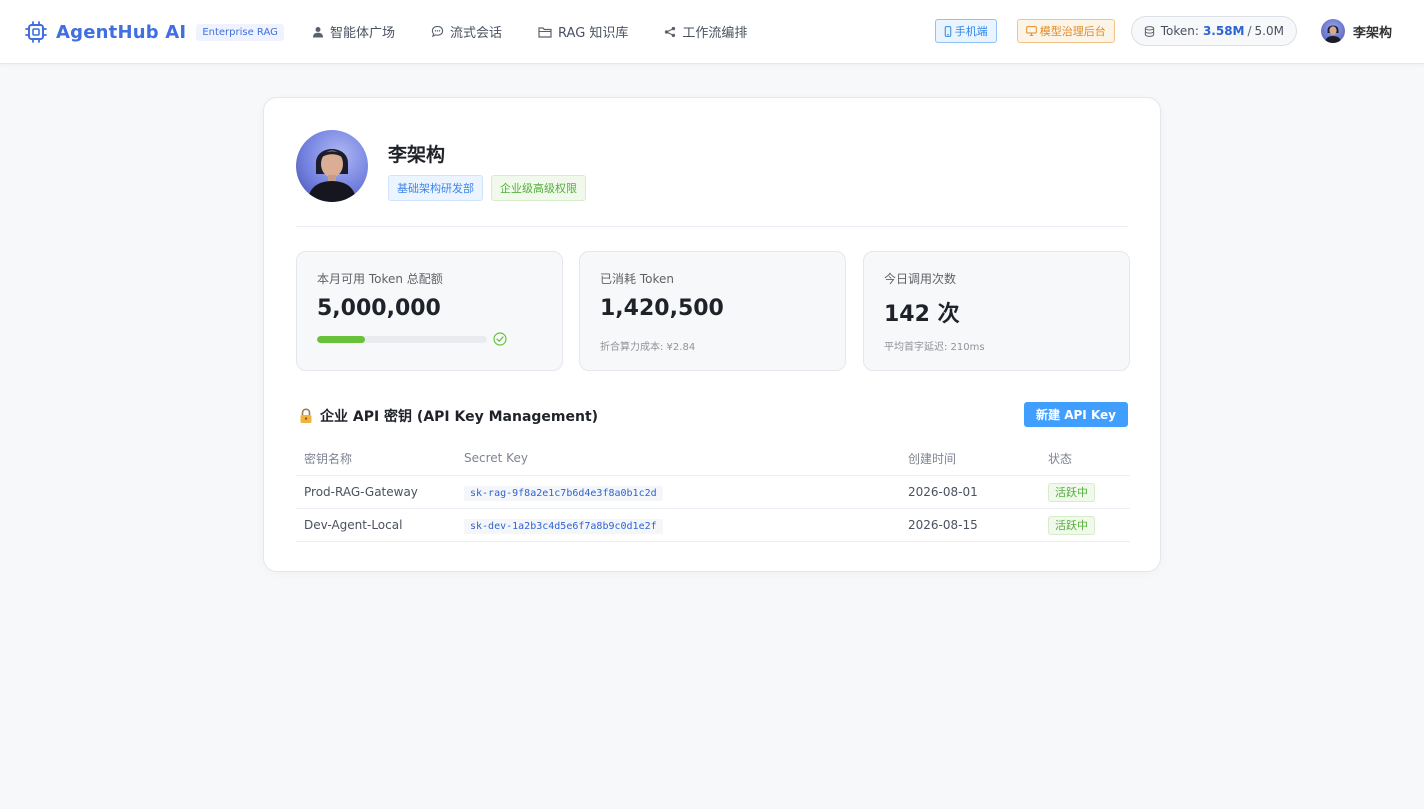 This screenshot has height=809, width=1424. I want to click on header-tools: 手机端 模型治理后台 Token: 3.58M / 5.0M 李架构, so click(1163, 31).